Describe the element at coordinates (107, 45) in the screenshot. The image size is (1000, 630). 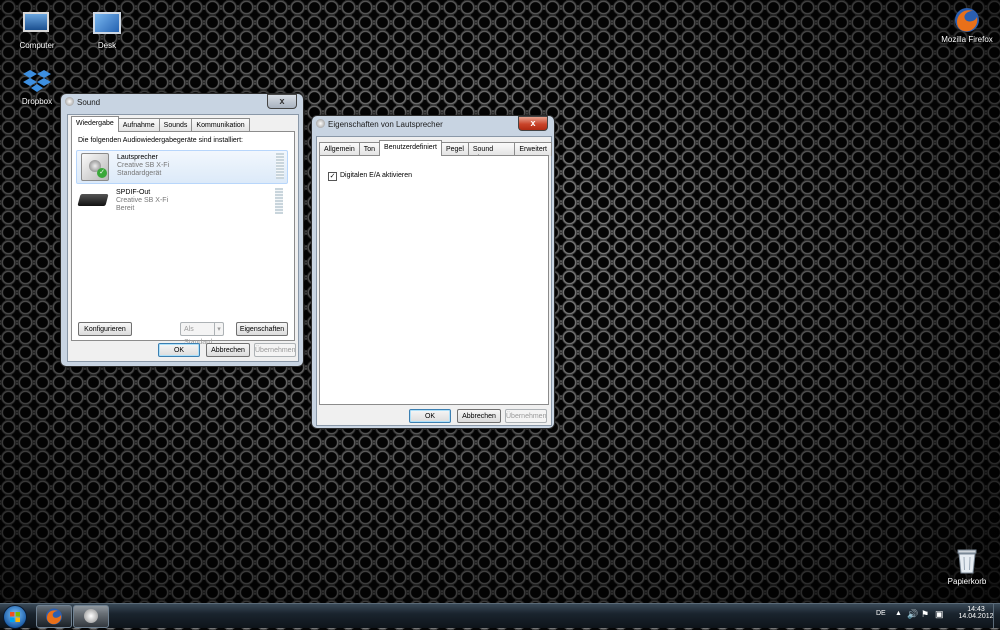
I see `desktop-icon-label: Desk` at that location.